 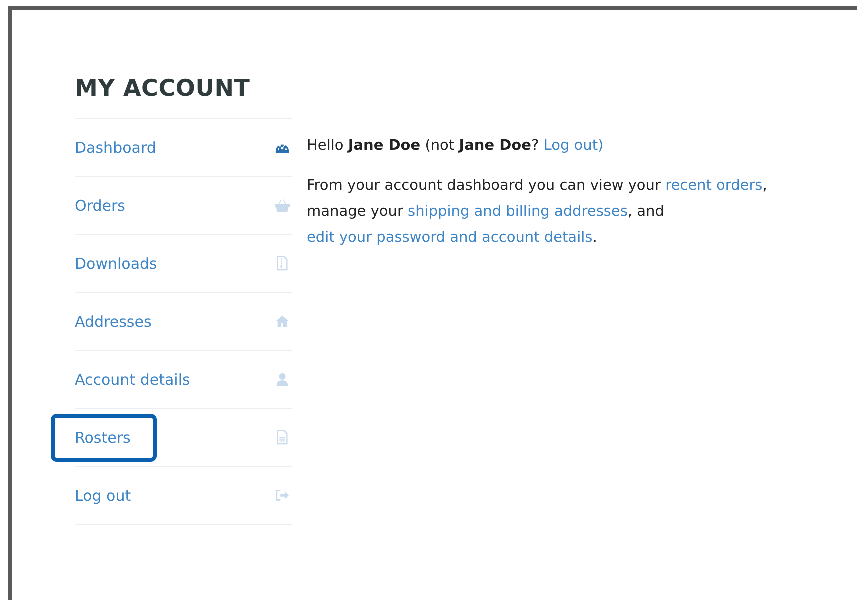 What do you see at coordinates (107, 206) in the screenshot?
I see `nav-link: Orders` at bounding box center [107, 206].